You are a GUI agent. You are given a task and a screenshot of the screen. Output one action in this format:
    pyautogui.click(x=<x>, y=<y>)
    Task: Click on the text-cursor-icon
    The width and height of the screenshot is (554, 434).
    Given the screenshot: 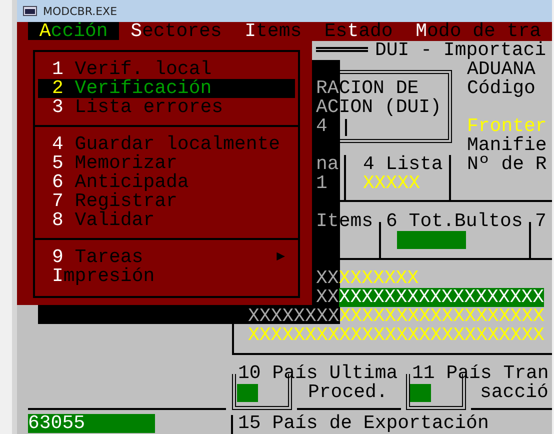 What is the action you would take?
    pyautogui.click(x=346, y=127)
    